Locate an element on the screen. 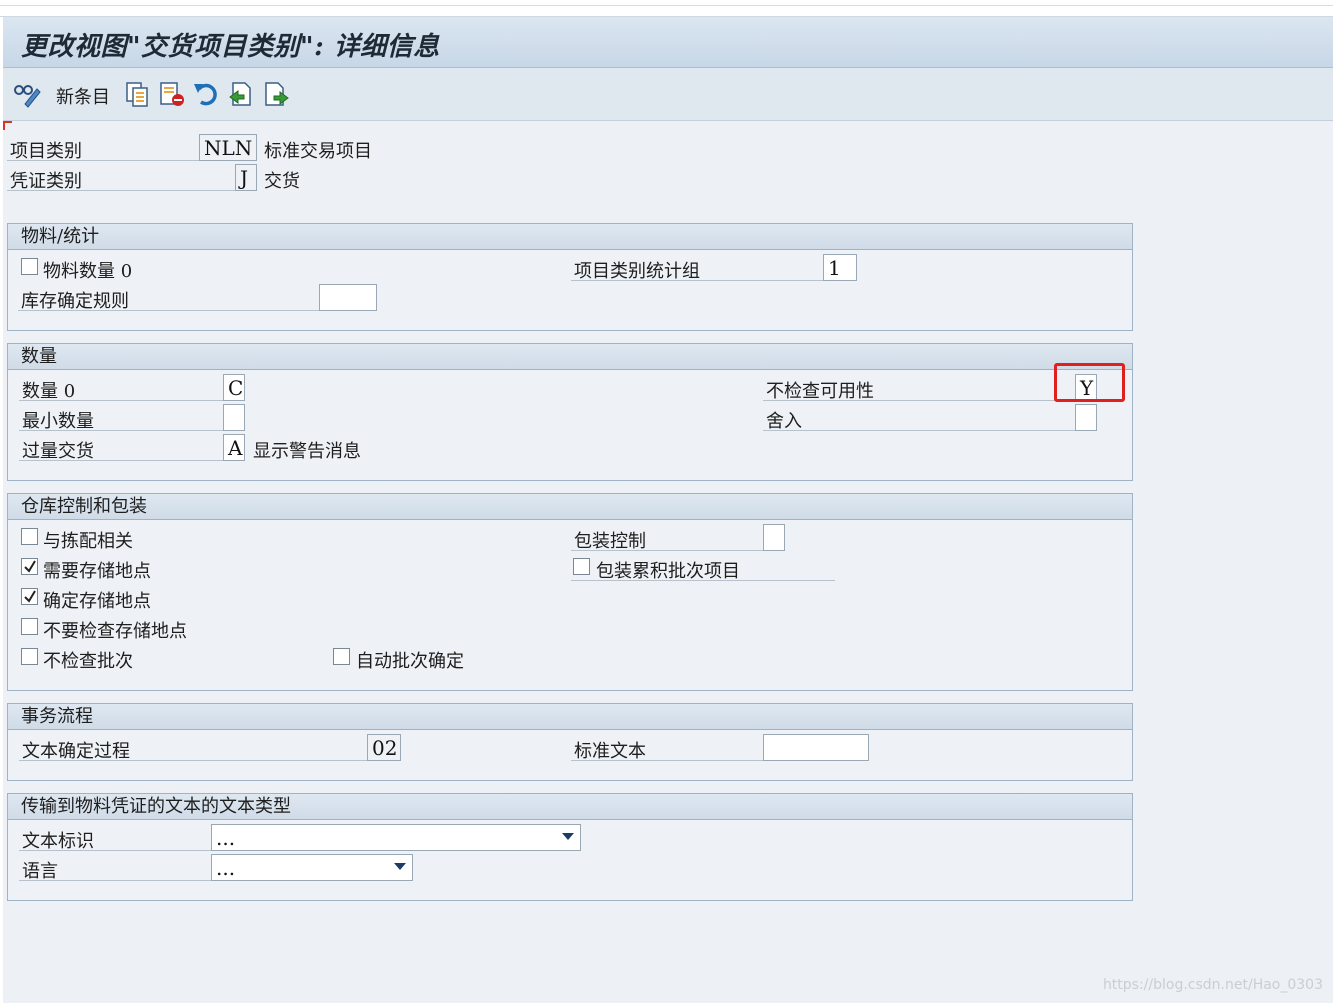  material-qty-zero-checkbox is located at coordinates (29, 266).